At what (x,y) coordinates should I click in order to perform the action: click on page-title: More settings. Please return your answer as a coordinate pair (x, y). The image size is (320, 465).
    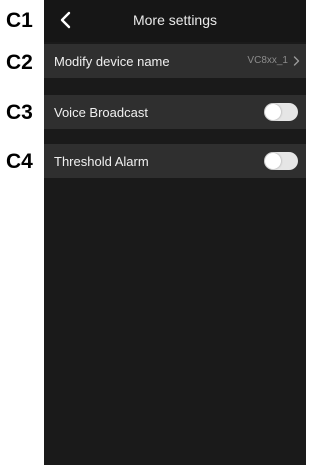
    Looking at the image, I should click on (175, 20).